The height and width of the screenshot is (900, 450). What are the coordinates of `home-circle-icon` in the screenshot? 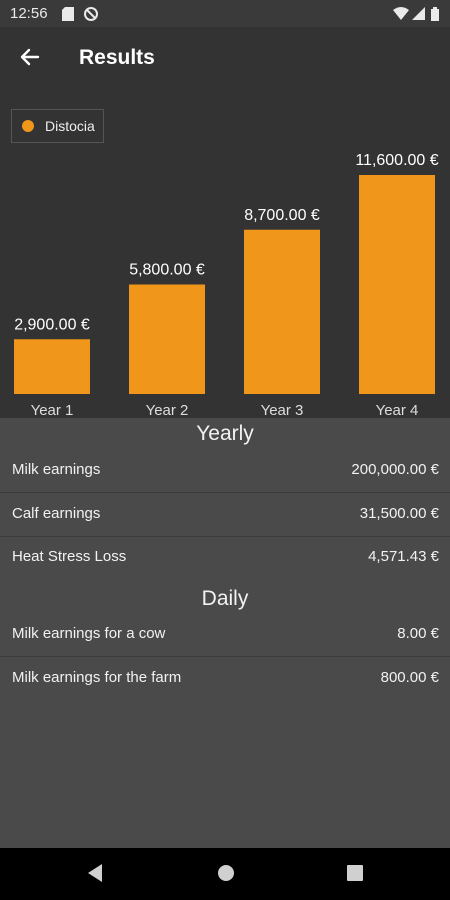 It's located at (226, 873).